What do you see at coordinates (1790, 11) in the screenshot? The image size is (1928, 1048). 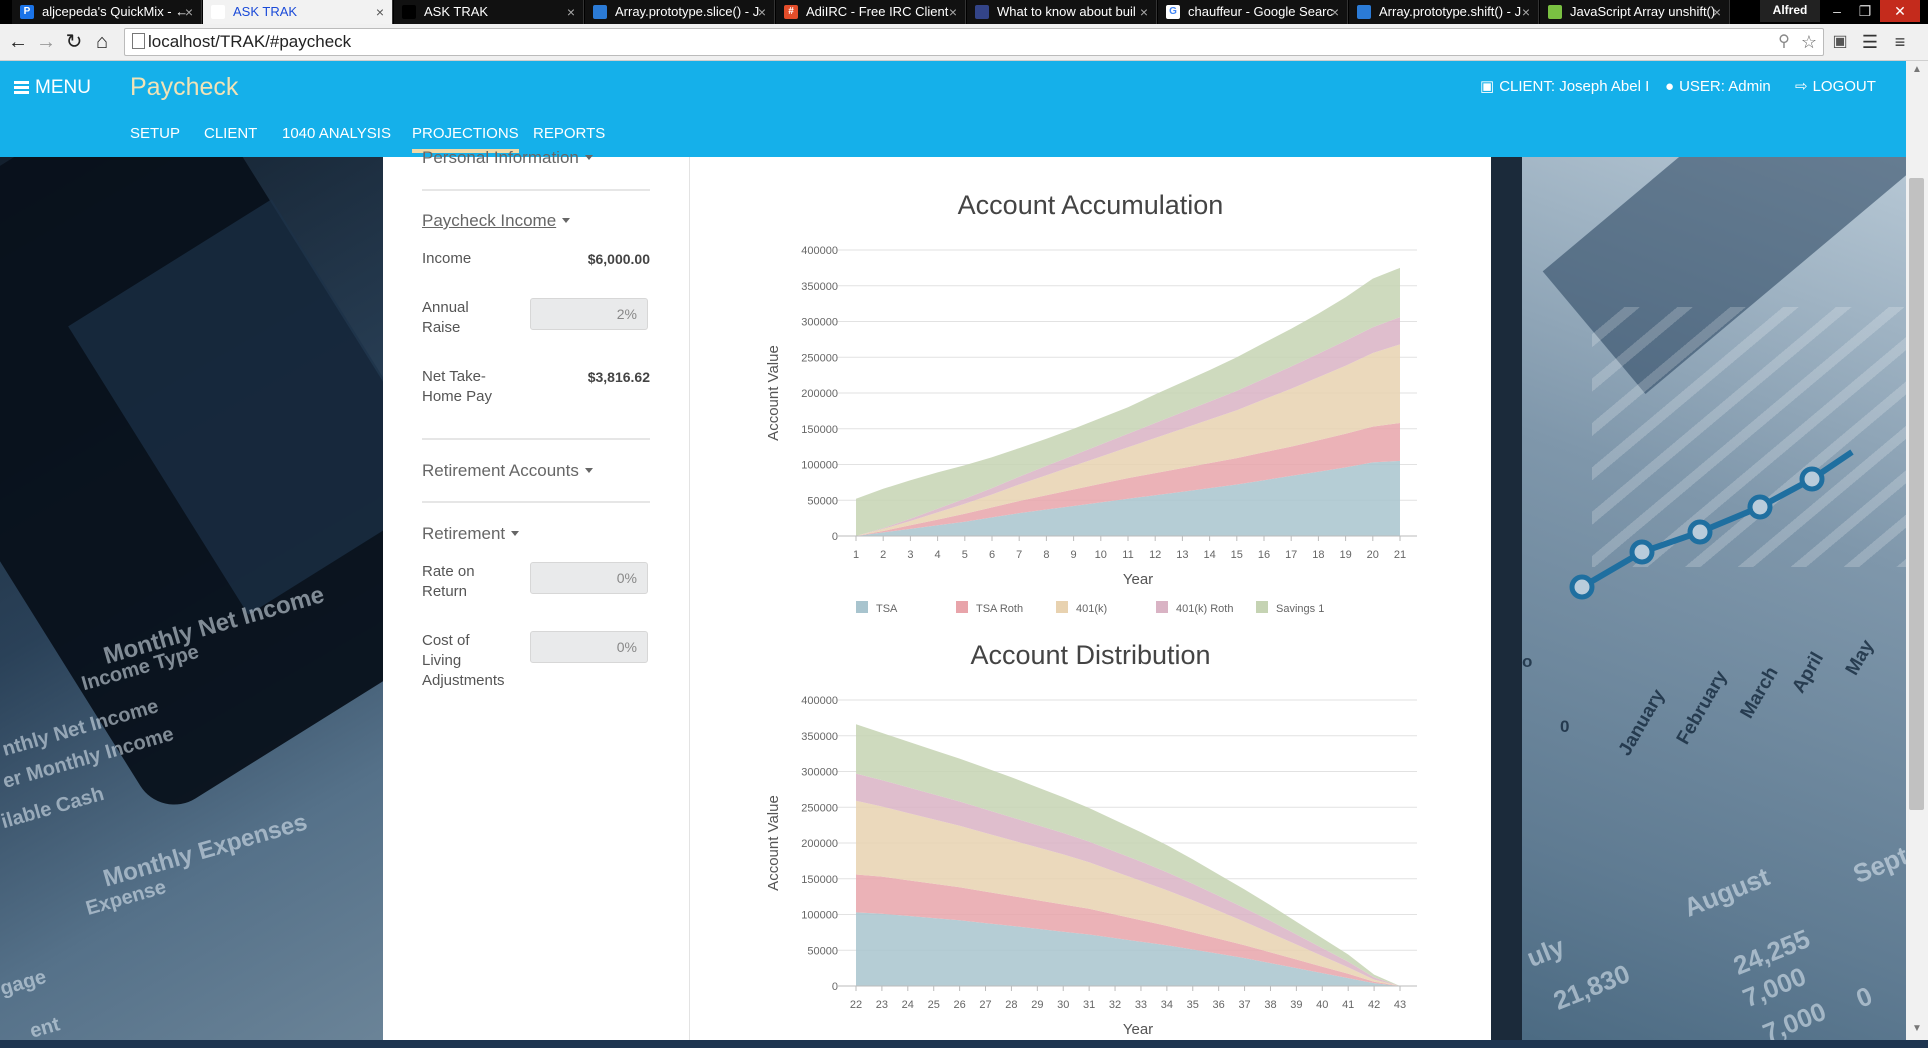 I see `profile-button: Alfred` at bounding box center [1790, 11].